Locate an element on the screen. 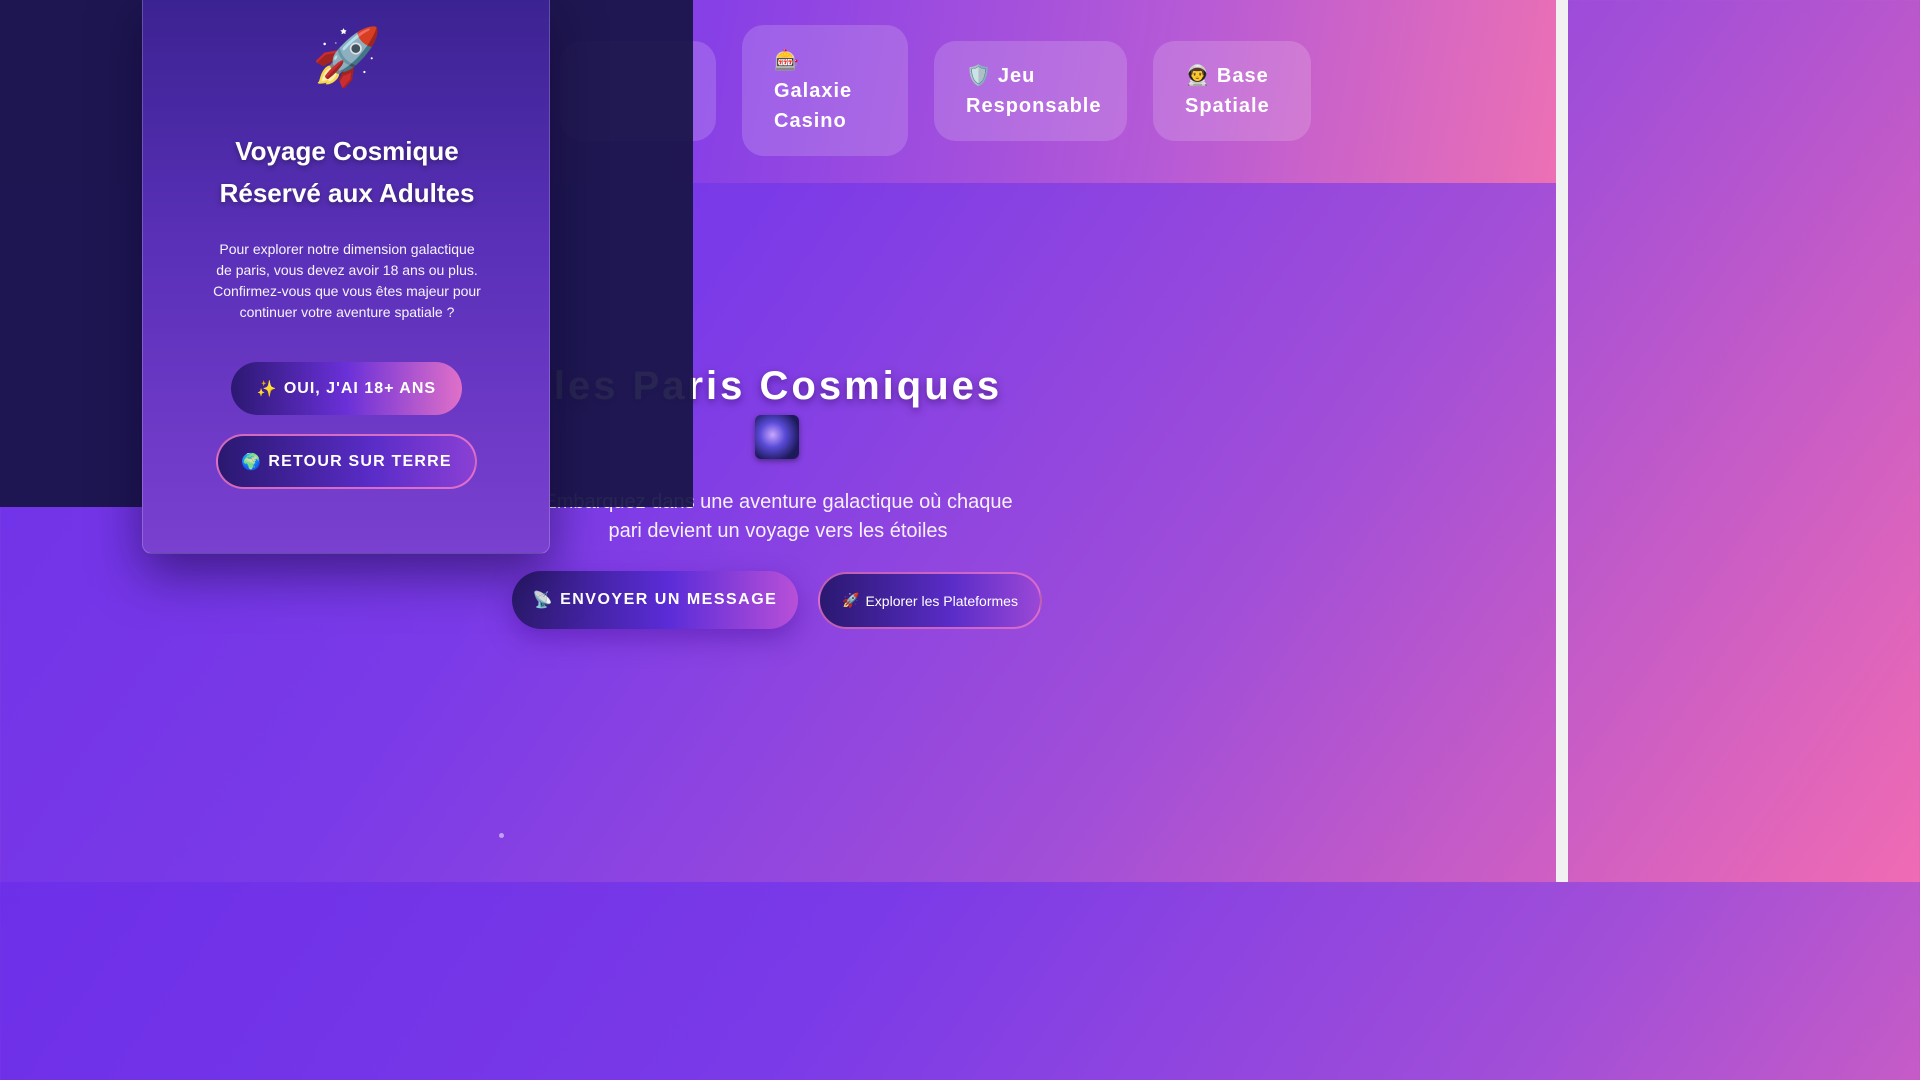 The height and width of the screenshot is (1080, 1920). slot-machine-icon: 🎰 is located at coordinates (787, 60).